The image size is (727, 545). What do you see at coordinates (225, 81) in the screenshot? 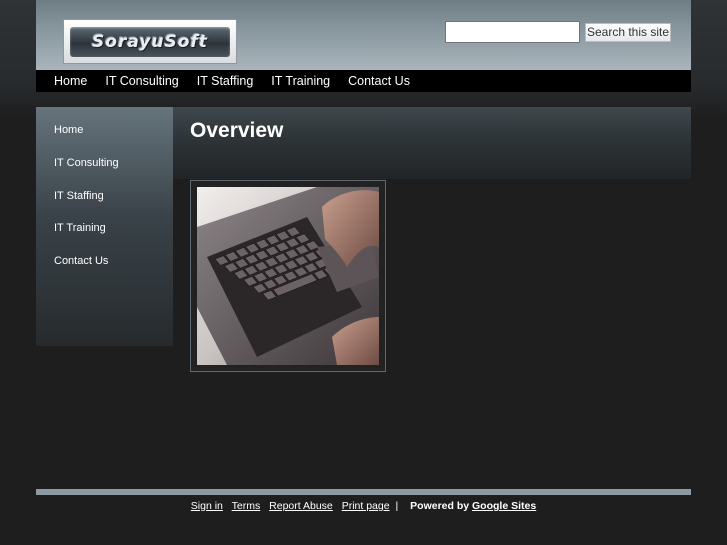
I see `topnav-item-it-staffing: IT Staffing` at bounding box center [225, 81].